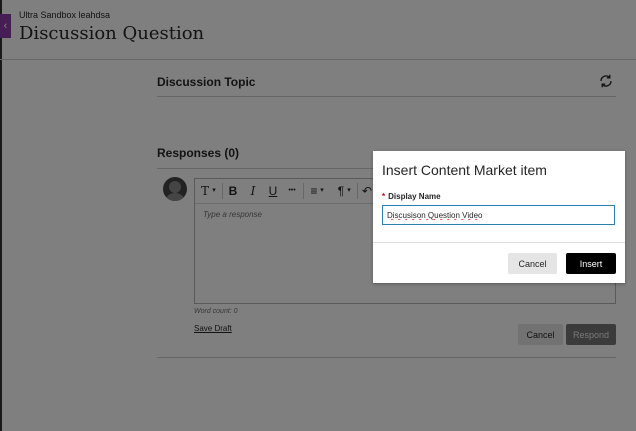 The height and width of the screenshot is (431, 636). I want to click on display-name-input, so click(498, 215).